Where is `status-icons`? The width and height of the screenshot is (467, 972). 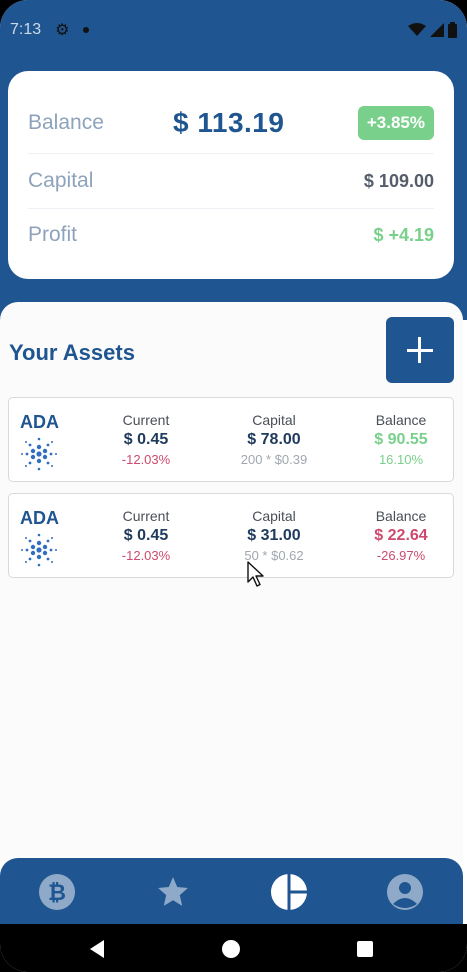
status-icons is located at coordinates (432, 30).